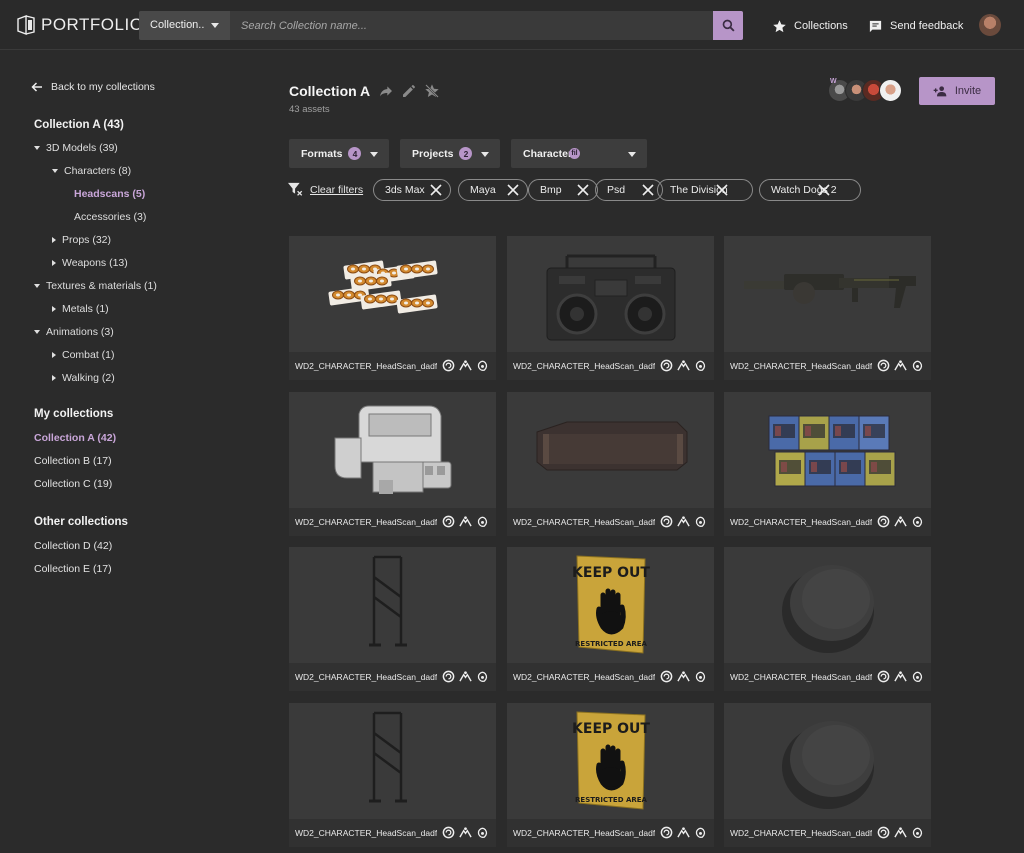 The height and width of the screenshot is (853, 1024). I want to click on search-scope-select: Collection.., so click(184, 25).